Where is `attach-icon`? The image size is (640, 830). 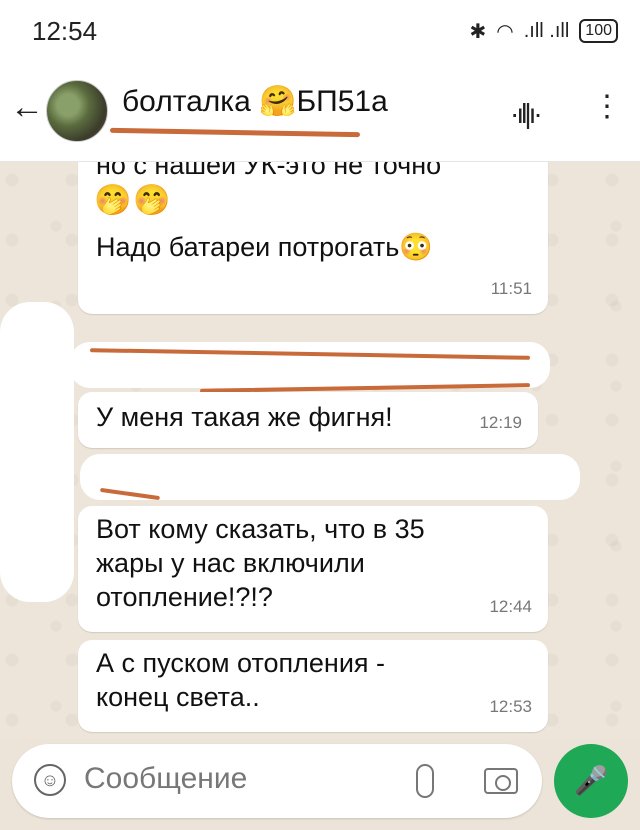 attach-icon is located at coordinates (425, 781).